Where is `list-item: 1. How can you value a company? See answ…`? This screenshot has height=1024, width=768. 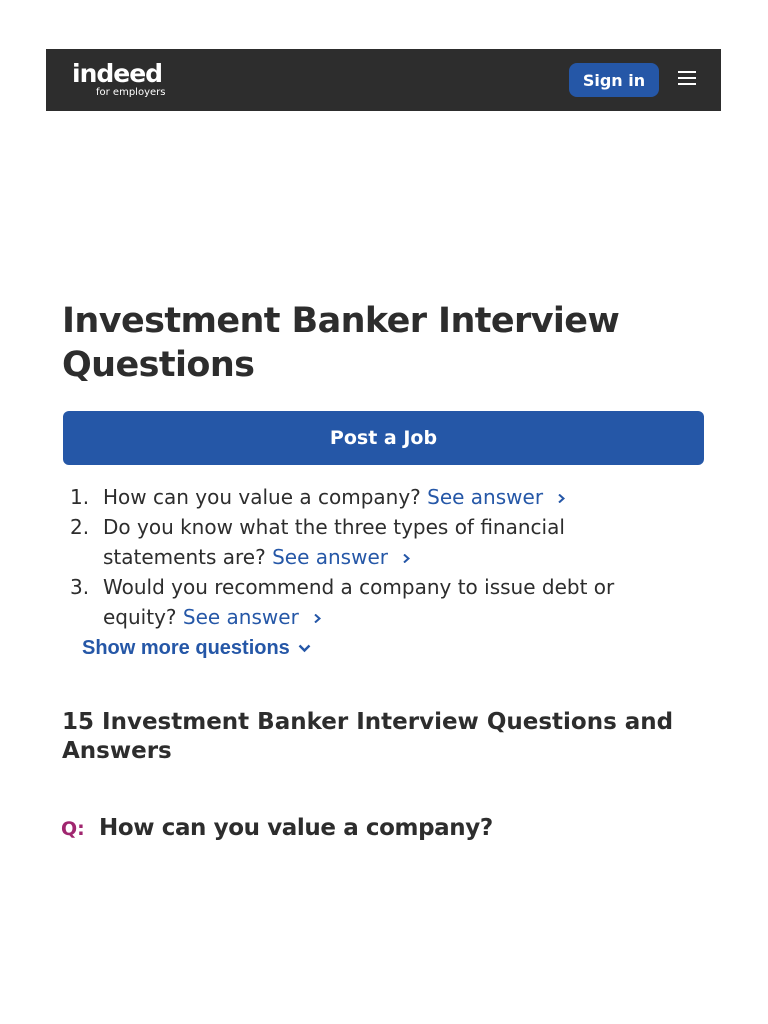
list-item: 1. How can you value a company? See answ… is located at coordinates (372, 497).